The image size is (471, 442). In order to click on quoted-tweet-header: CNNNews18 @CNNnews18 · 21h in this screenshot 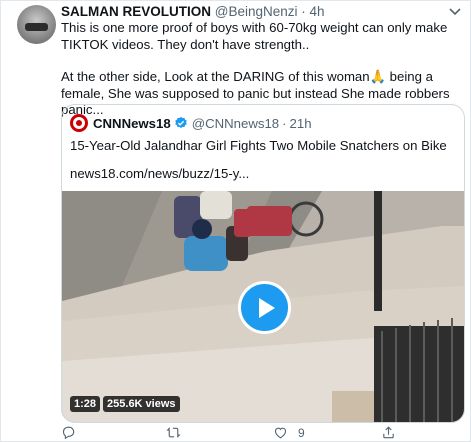, I will do `click(191, 123)`.